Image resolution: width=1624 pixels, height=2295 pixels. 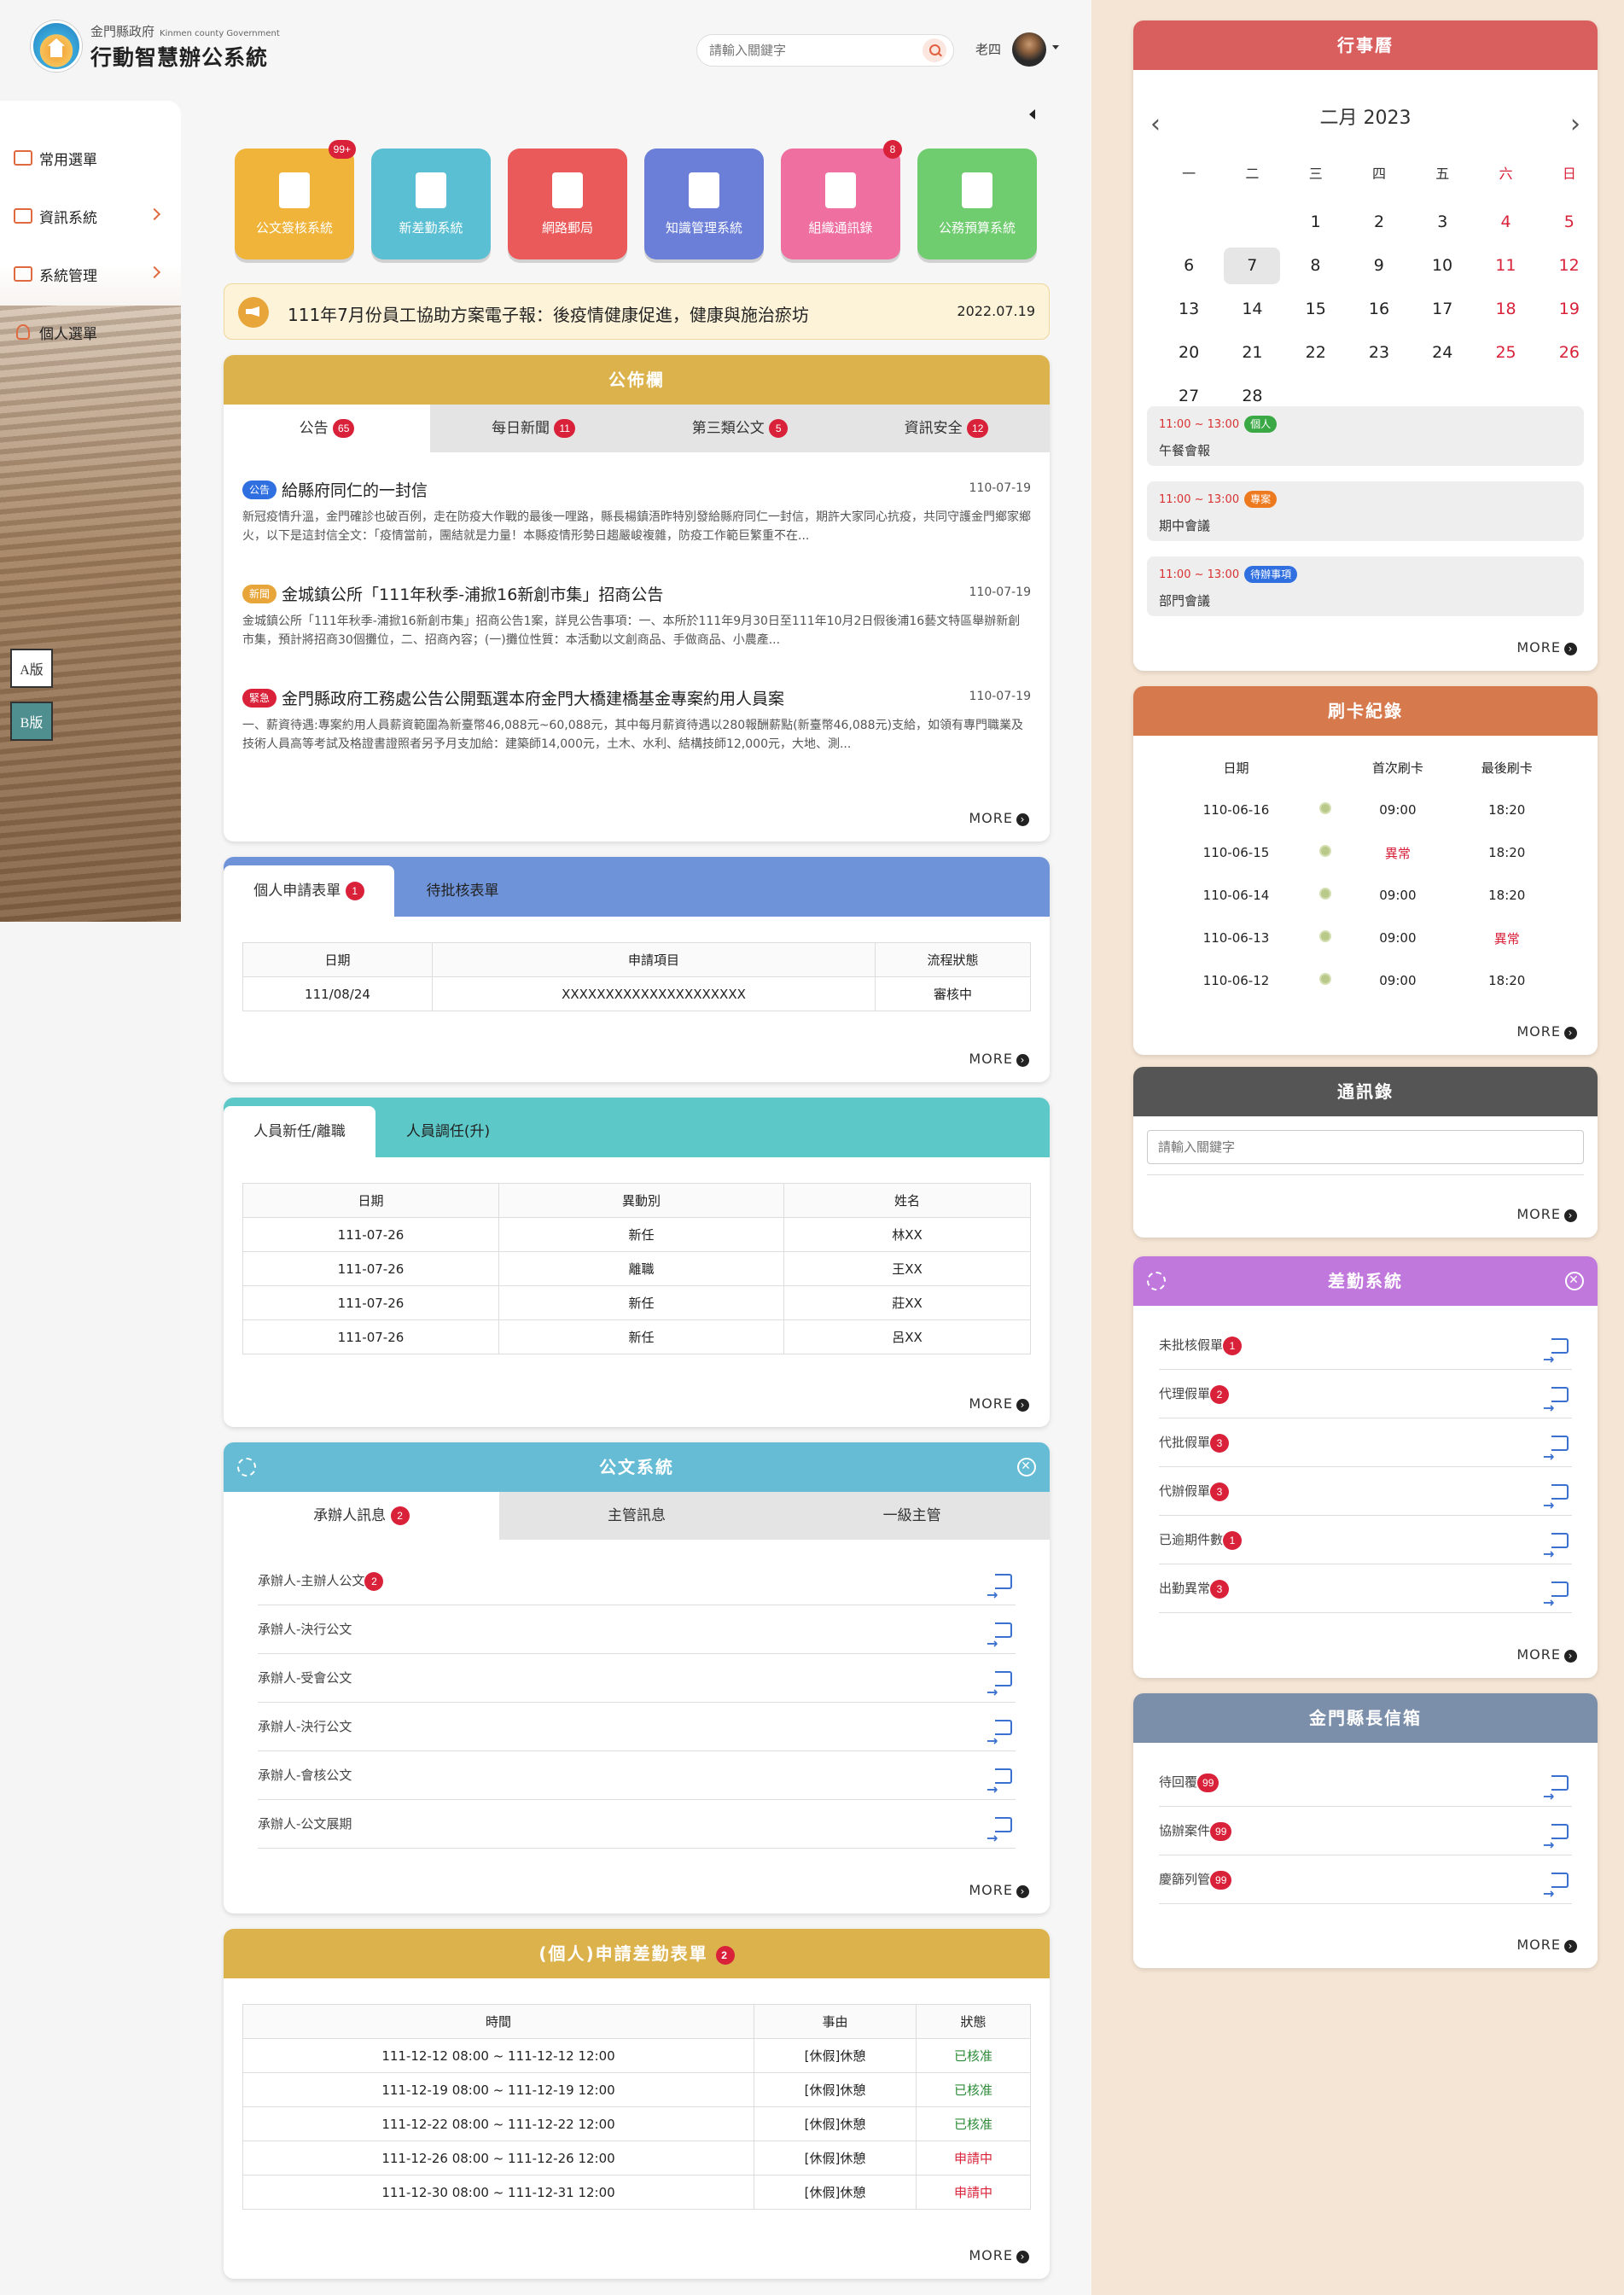 What do you see at coordinates (1365, 1547) in the screenshot?
I see `list-item: 已逾期件數 1` at bounding box center [1365, 1547].